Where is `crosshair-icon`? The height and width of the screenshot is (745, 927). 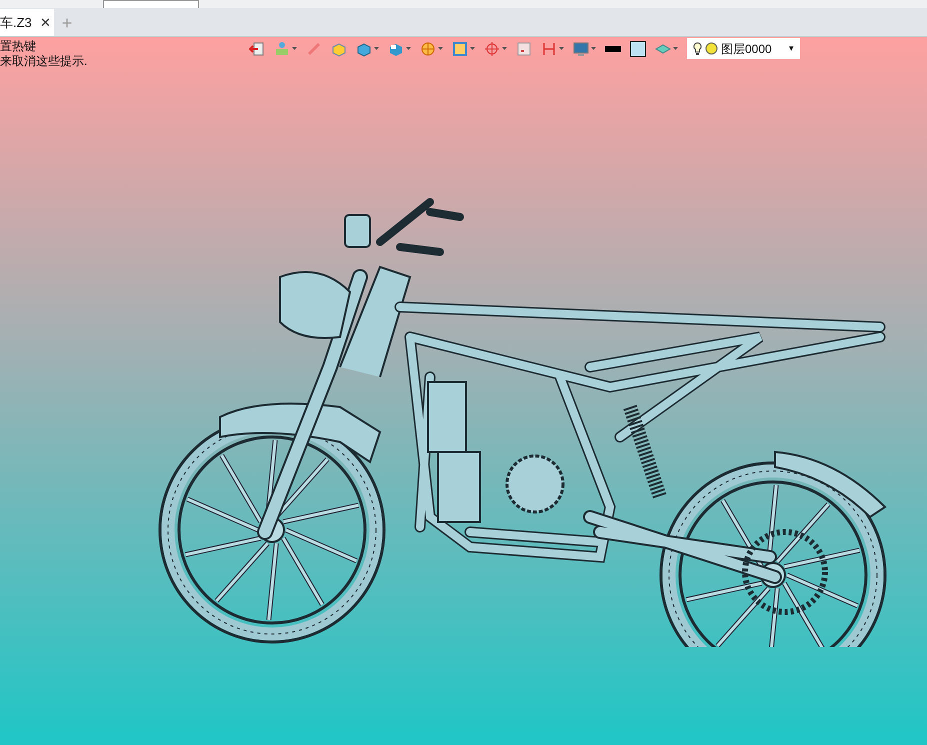 crosshair-icon is located at coordinates (492, 48).